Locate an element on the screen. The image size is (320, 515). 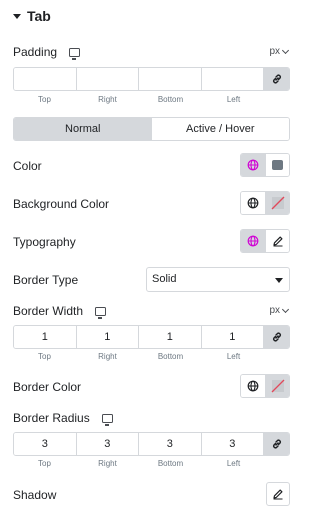
padding-unit-select: px is located at coordinates (279, 51).